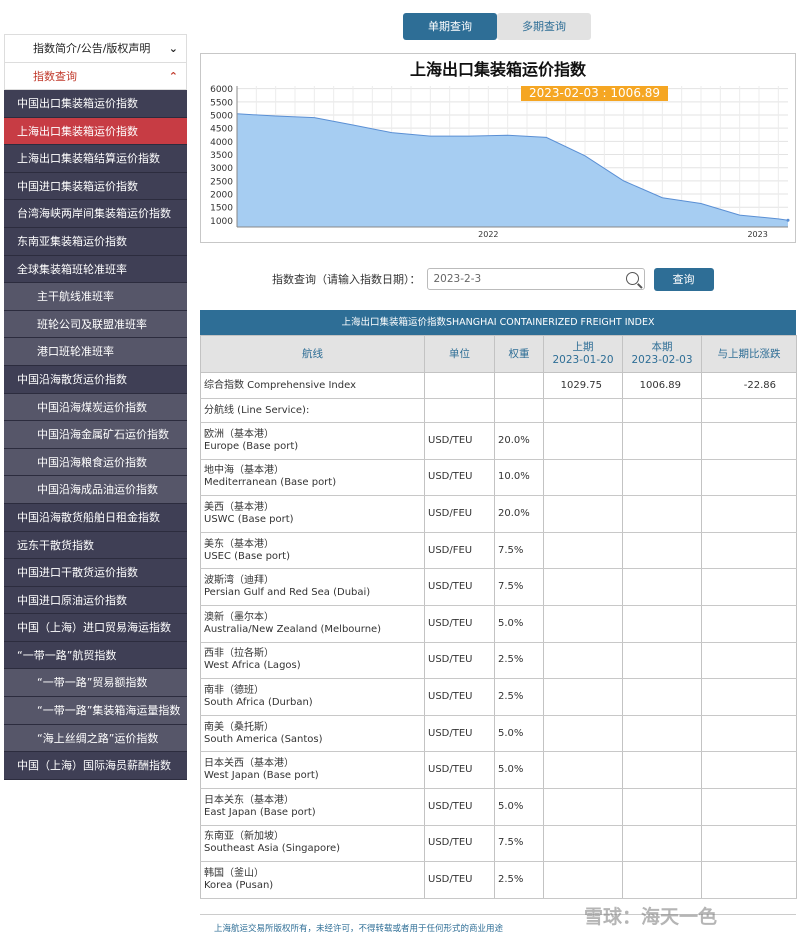 The width and height of the screenshot is (800, 940). What do you see at coordinates (312, 514) in the screenshot?
I see `route-cell: 美西（基本港） USWC (Base port)` at bounding box center [312, 514].